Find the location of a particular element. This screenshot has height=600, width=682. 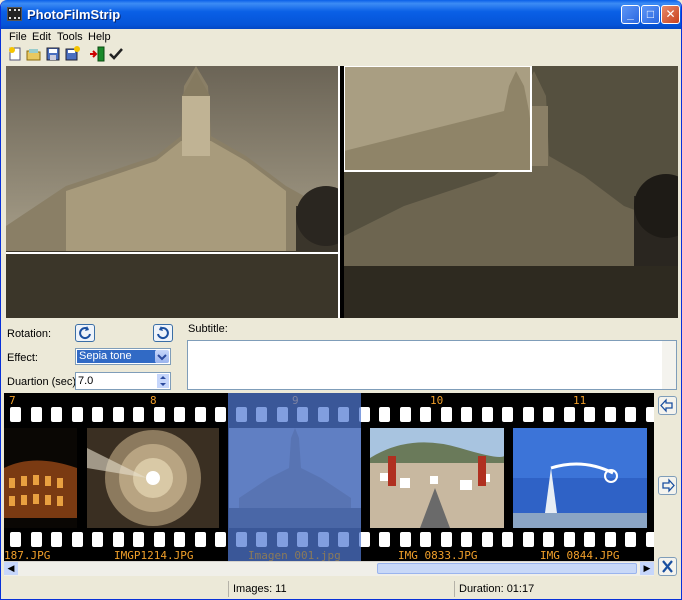

frame-name: 187.JPG is located at coordinates (27, 555).